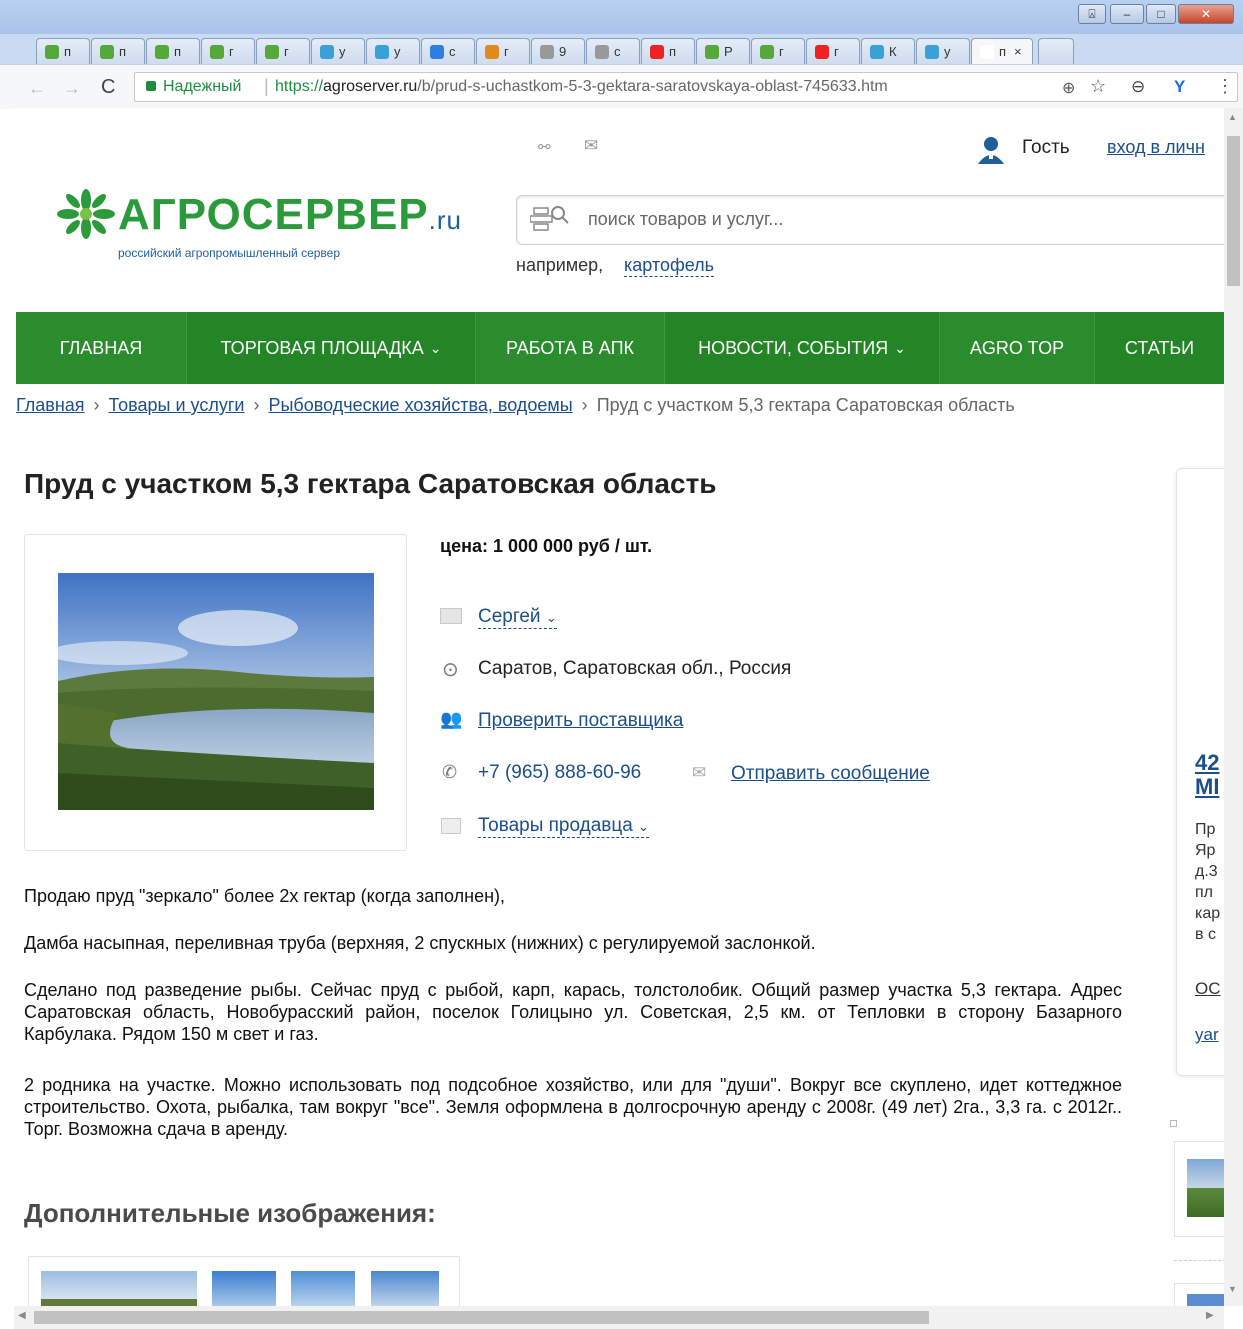 The image size is (1243, 1329). I want to click on user-profile-icon: ⍓, so click(1092, 14).